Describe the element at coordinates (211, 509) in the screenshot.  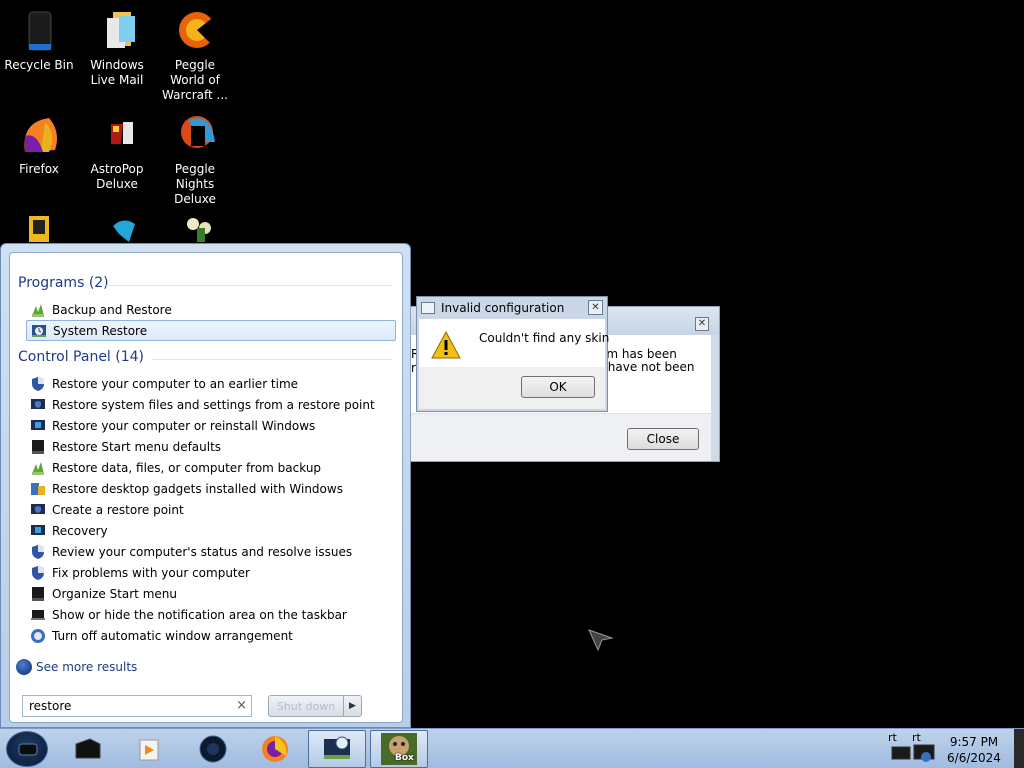
I see `result-create-restore-point: Create a restore point` at that location.